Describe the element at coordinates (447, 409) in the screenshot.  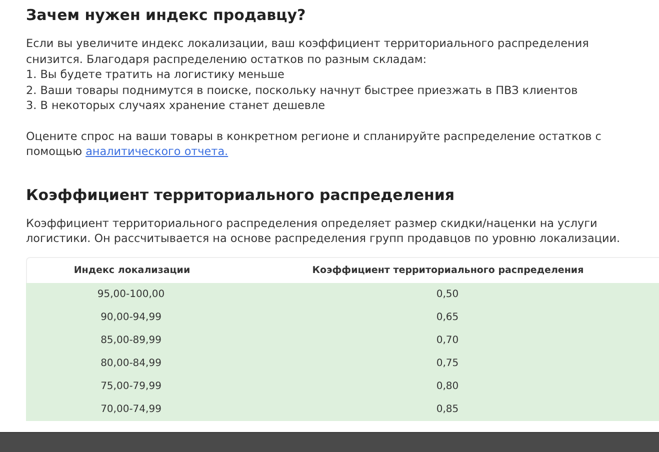
I see `table-cell: 0,85` at that location.